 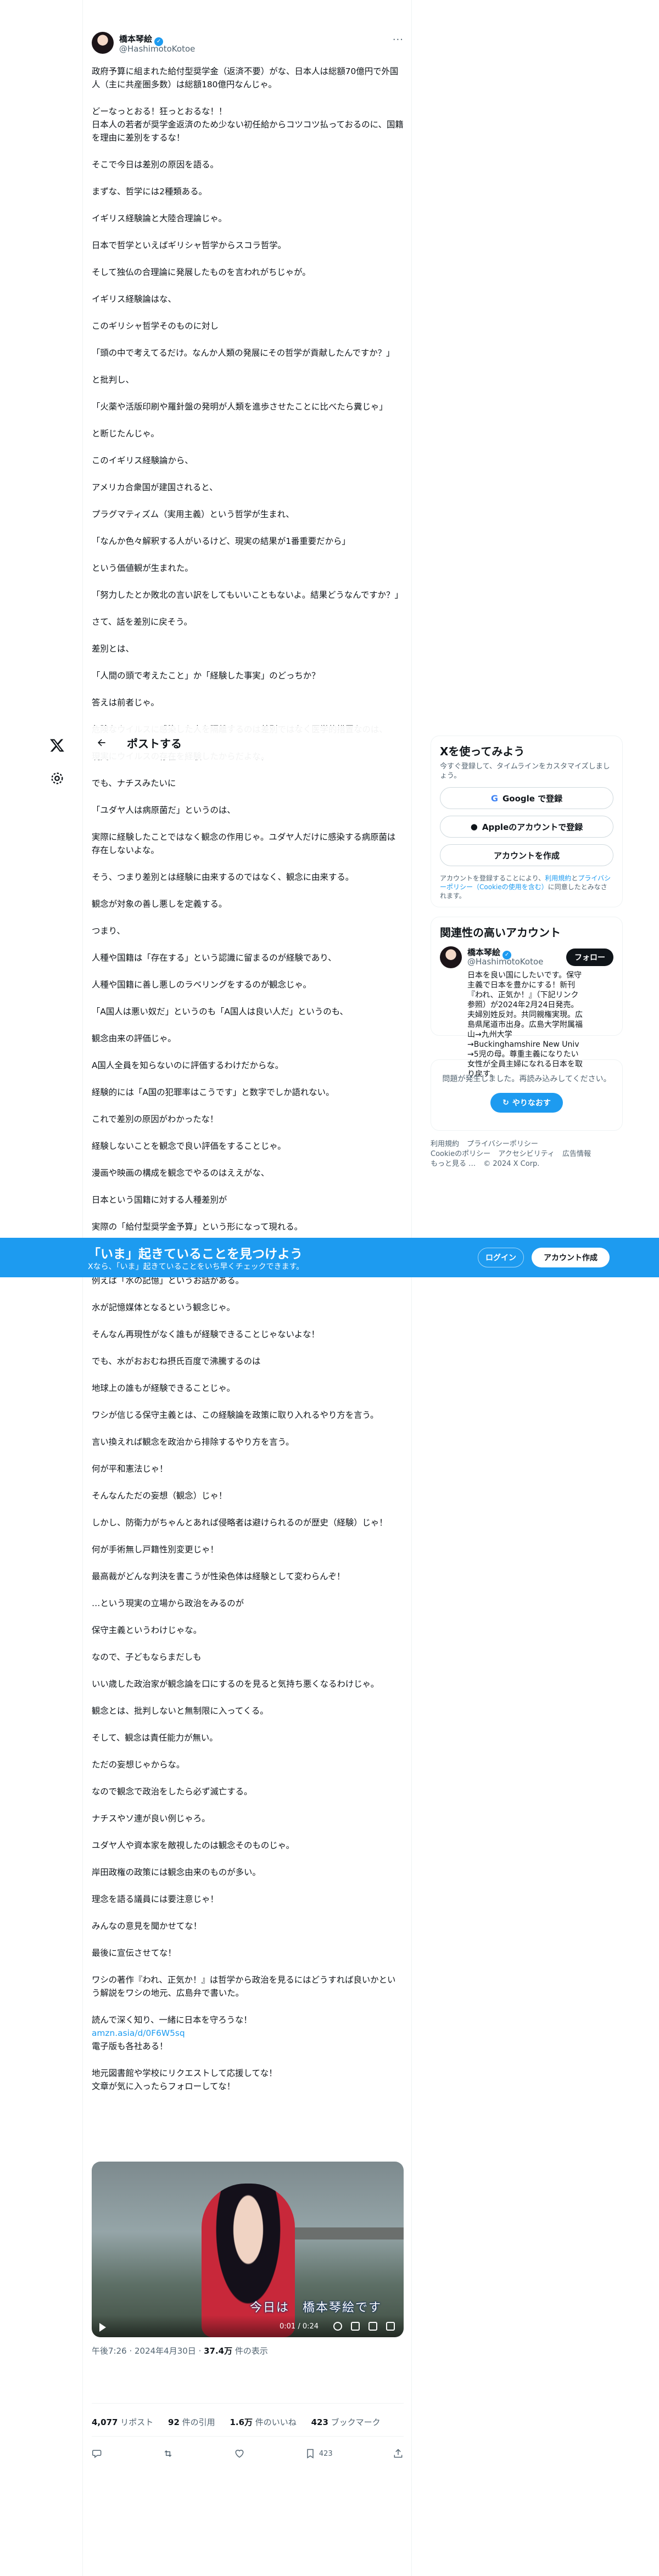 I want to click on post-paragraph: という価値観が生まれた。, so click(x=142, y=568).